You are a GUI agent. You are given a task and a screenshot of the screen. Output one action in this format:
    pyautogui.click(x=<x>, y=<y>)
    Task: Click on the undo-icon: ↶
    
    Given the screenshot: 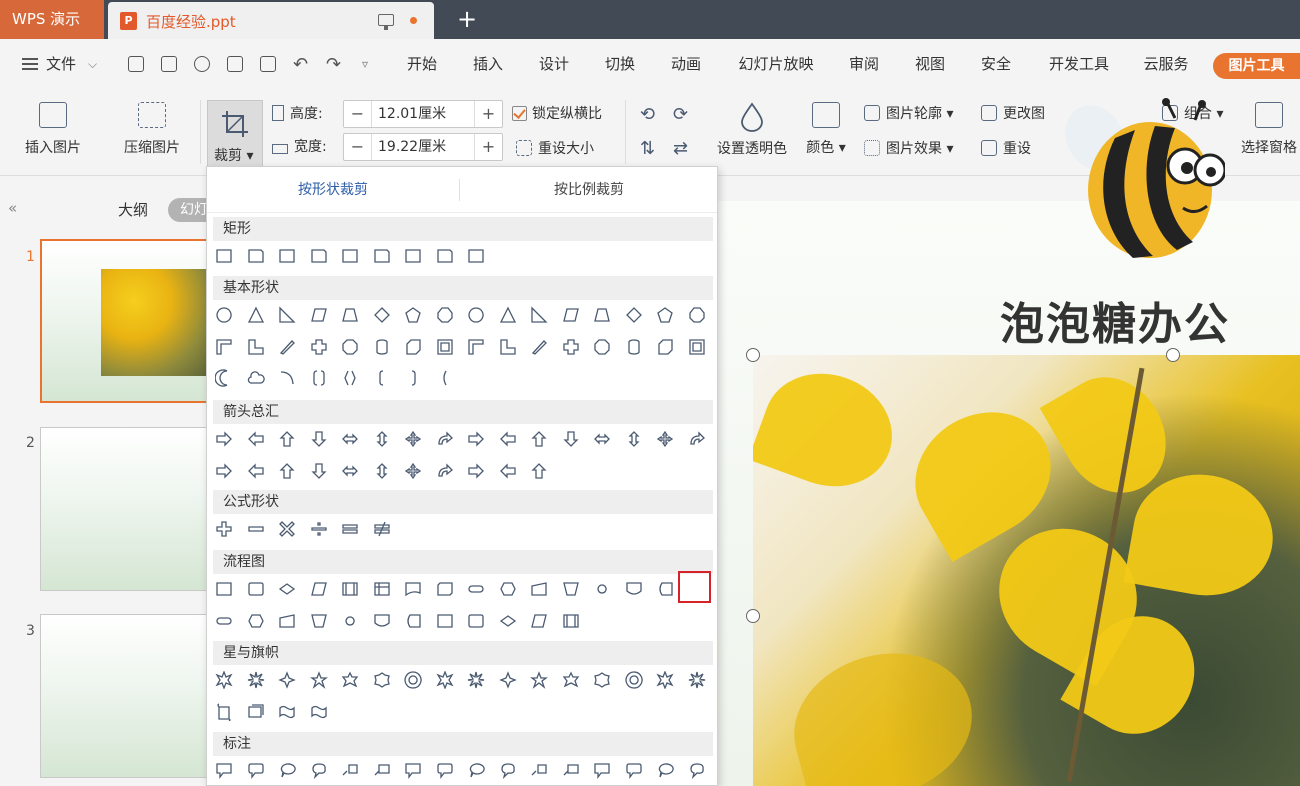 What is the action you would take?
    pyautogui.click(x=300, y=64)
    